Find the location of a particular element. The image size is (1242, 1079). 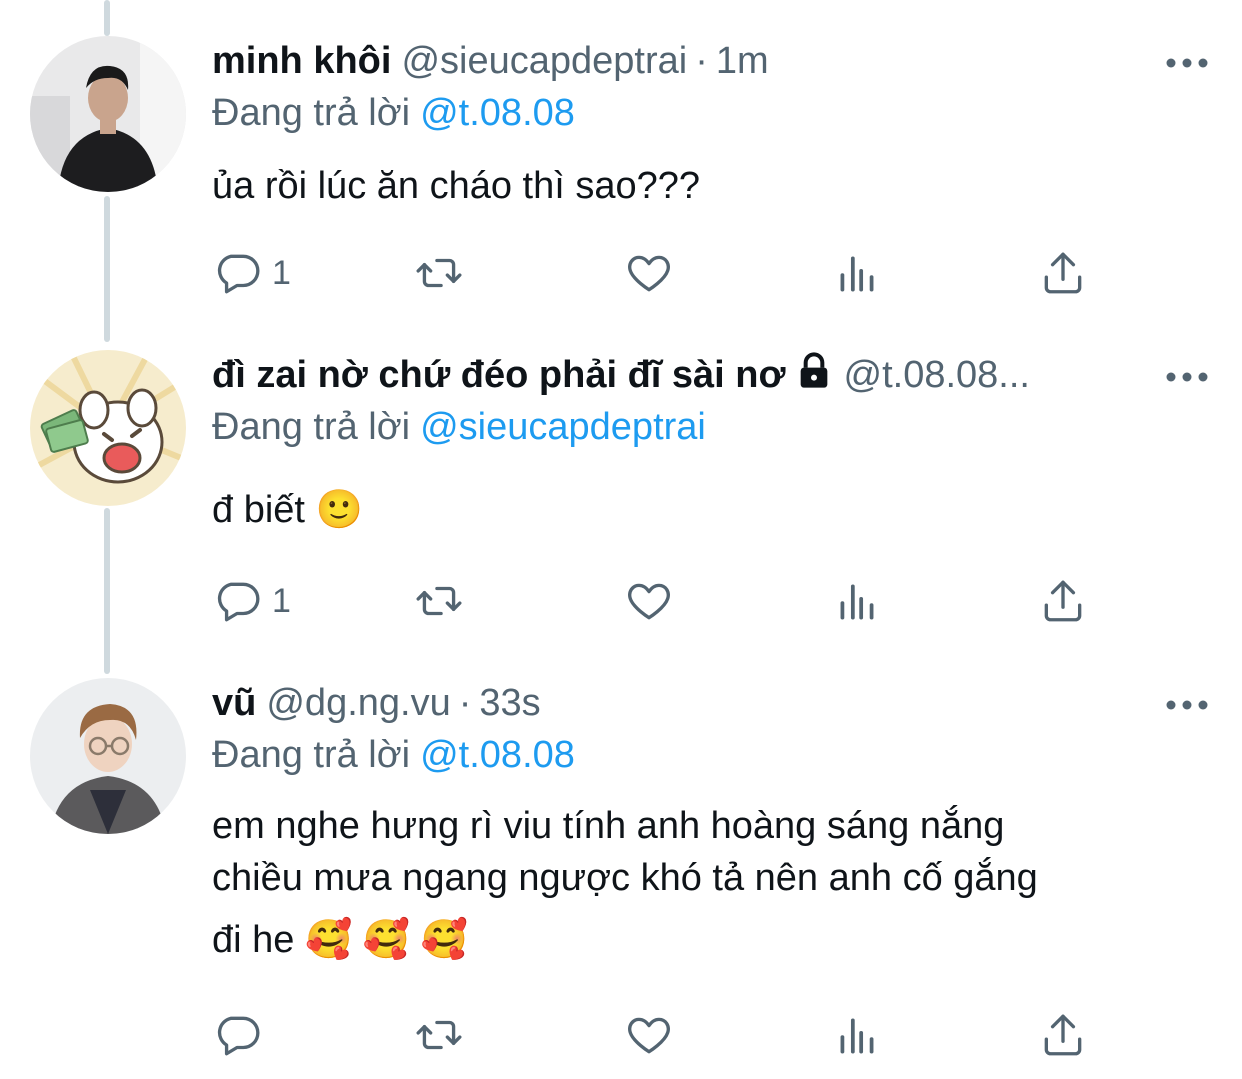

tweet-text-line: ủa rồi lúc ăn cháo thì sao??? is located at coordinates (456, 186).